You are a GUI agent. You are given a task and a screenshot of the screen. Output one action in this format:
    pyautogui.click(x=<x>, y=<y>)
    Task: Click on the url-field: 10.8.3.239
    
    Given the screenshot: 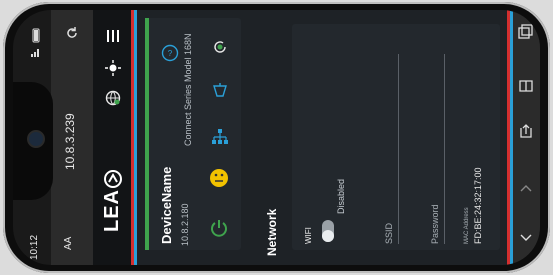 What is the action you would take?
    pyautogui.click(x=70, y=141)
    